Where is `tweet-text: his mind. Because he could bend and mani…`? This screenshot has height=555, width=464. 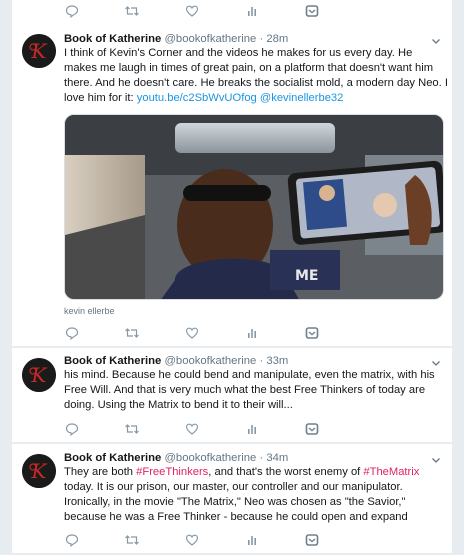
tweet-text: his mind. Because he could bend and mani… is located at coordinates (249, 390).